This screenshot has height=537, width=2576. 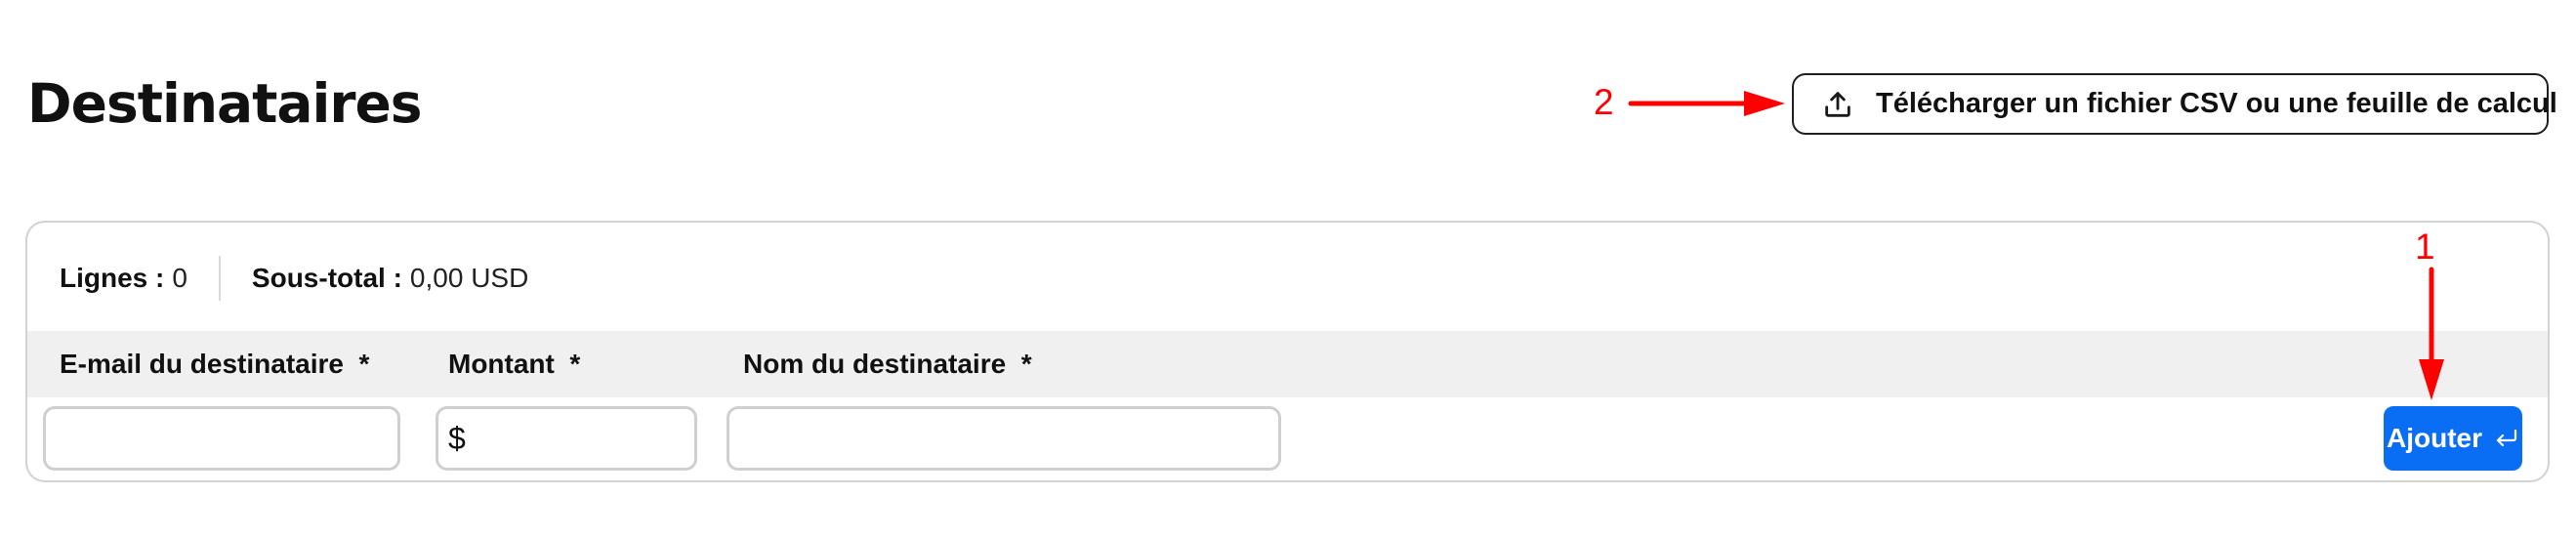 What do you see at coordinates (571, 438) in the screenshot?
I see `amount-input` at bounding box center [571, 438].